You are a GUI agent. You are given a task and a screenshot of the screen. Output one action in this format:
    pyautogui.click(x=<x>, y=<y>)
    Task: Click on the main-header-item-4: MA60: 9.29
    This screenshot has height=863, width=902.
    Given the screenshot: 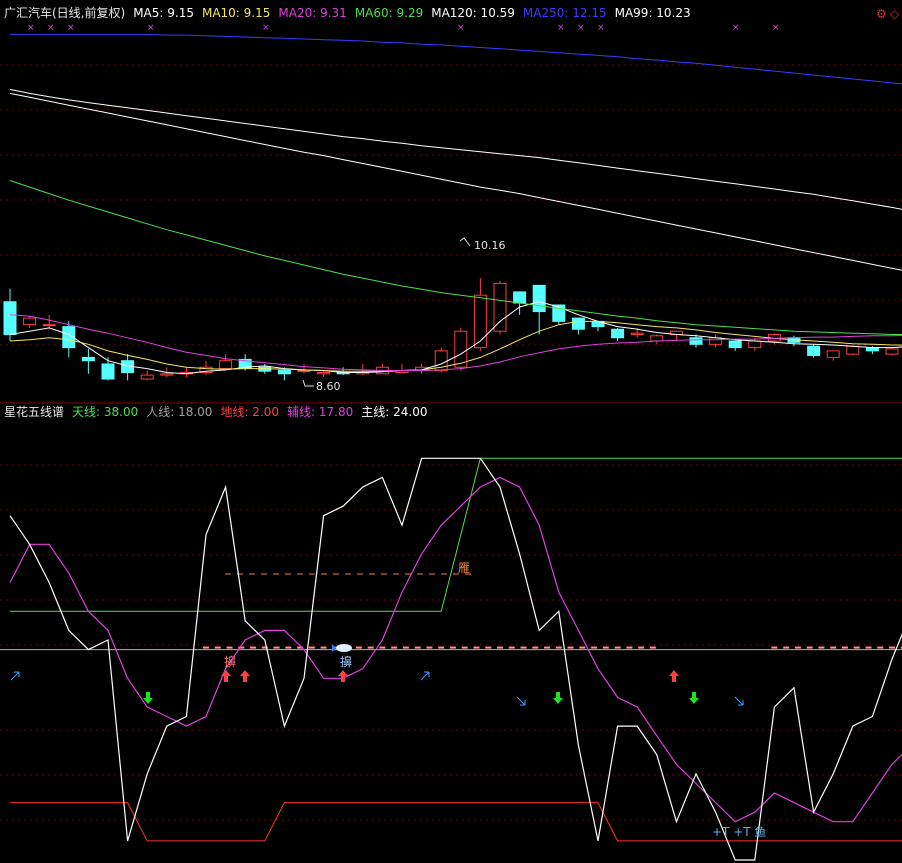 What is the action you would take?
    pyautogui.click(x=389, y=13)
    